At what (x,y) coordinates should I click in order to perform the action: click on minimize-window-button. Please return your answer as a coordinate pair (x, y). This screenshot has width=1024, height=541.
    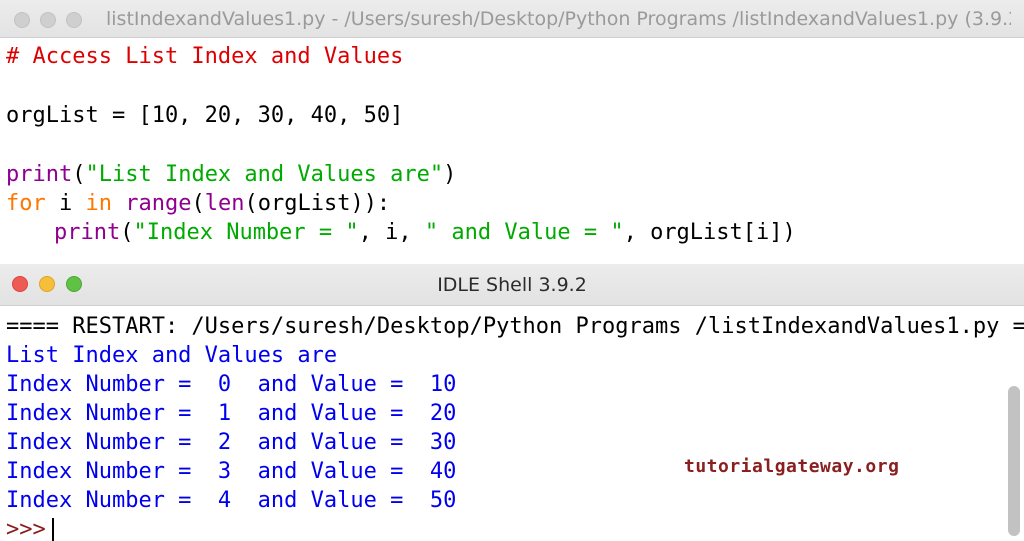
    Looking at the image, I should click on (48, 20).